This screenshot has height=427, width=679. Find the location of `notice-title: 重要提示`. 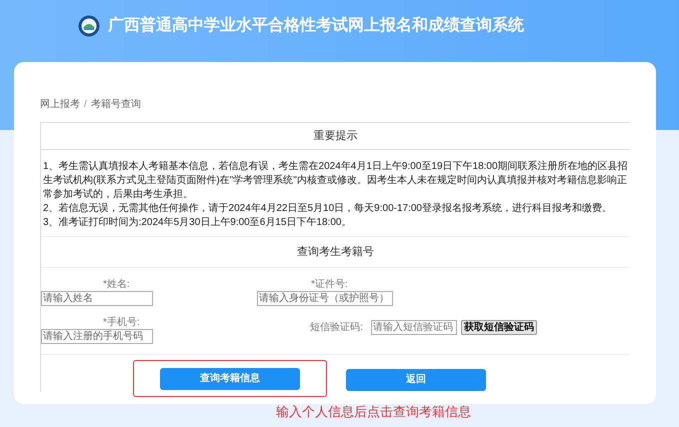

notice-title: 重要提示 is located at coordinates (335, 136).